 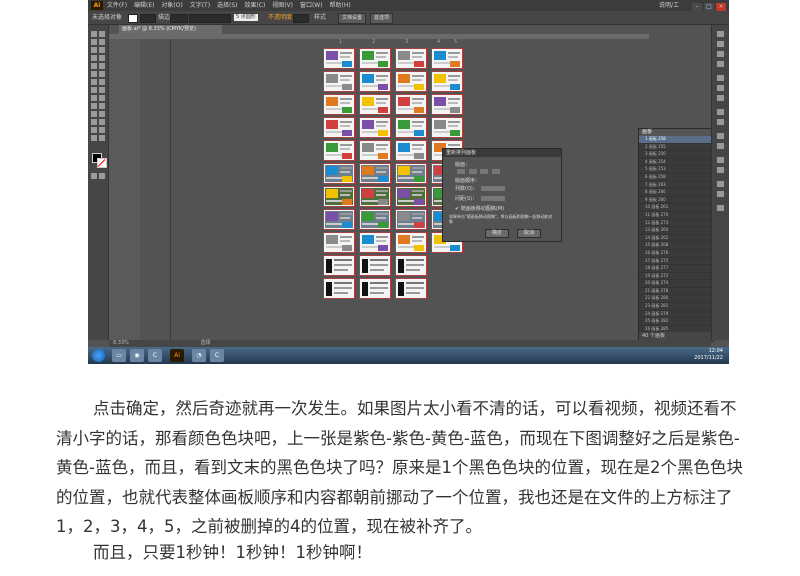 I want to click on mesh-tool-icon, so click(x=94, y=106).